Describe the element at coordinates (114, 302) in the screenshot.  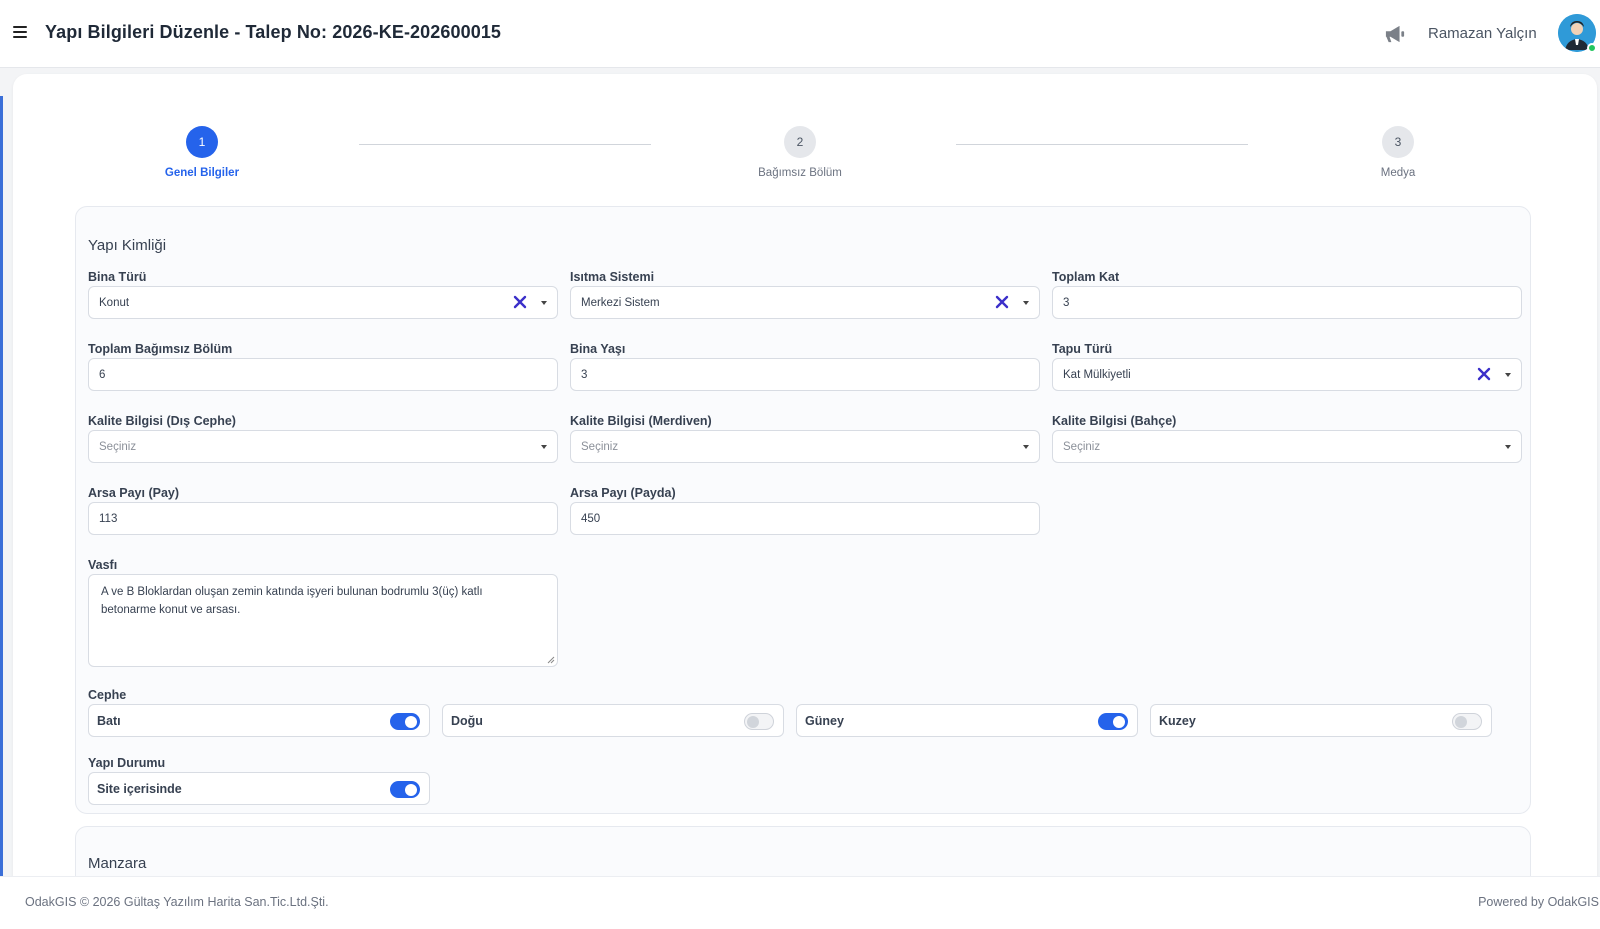
I see `bina-turu-value: Konut` at that location.